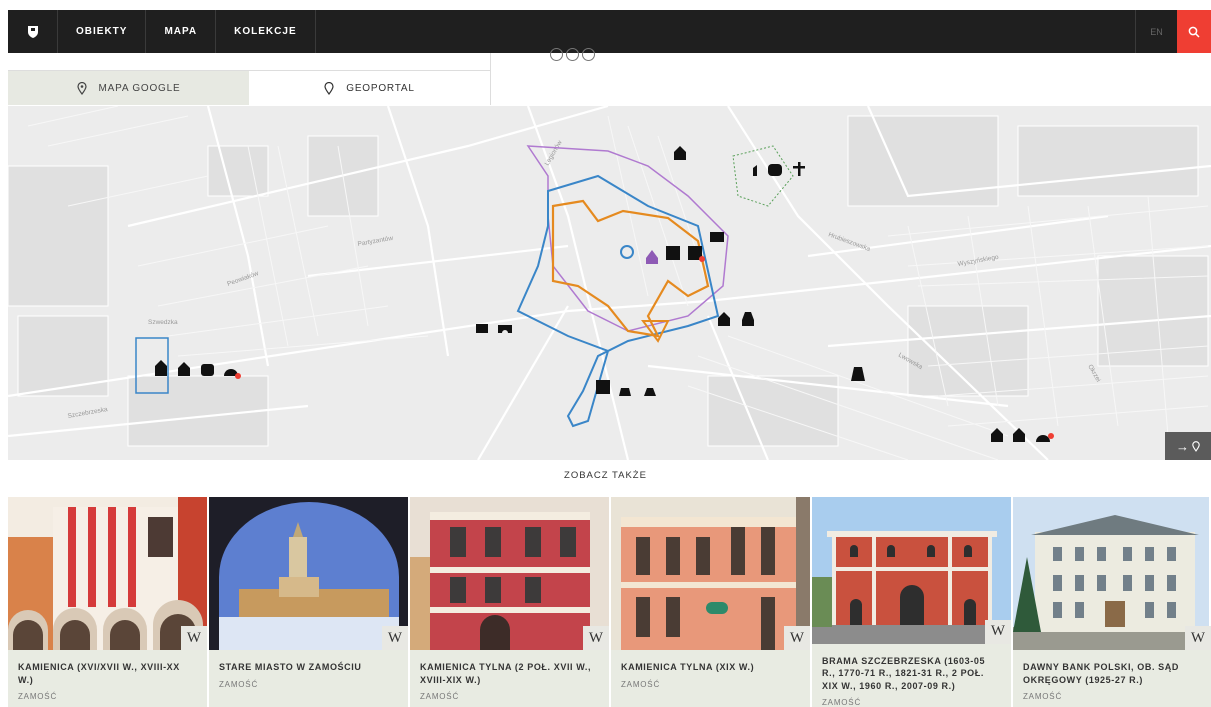  I want to click on divider, so click(490, 79).